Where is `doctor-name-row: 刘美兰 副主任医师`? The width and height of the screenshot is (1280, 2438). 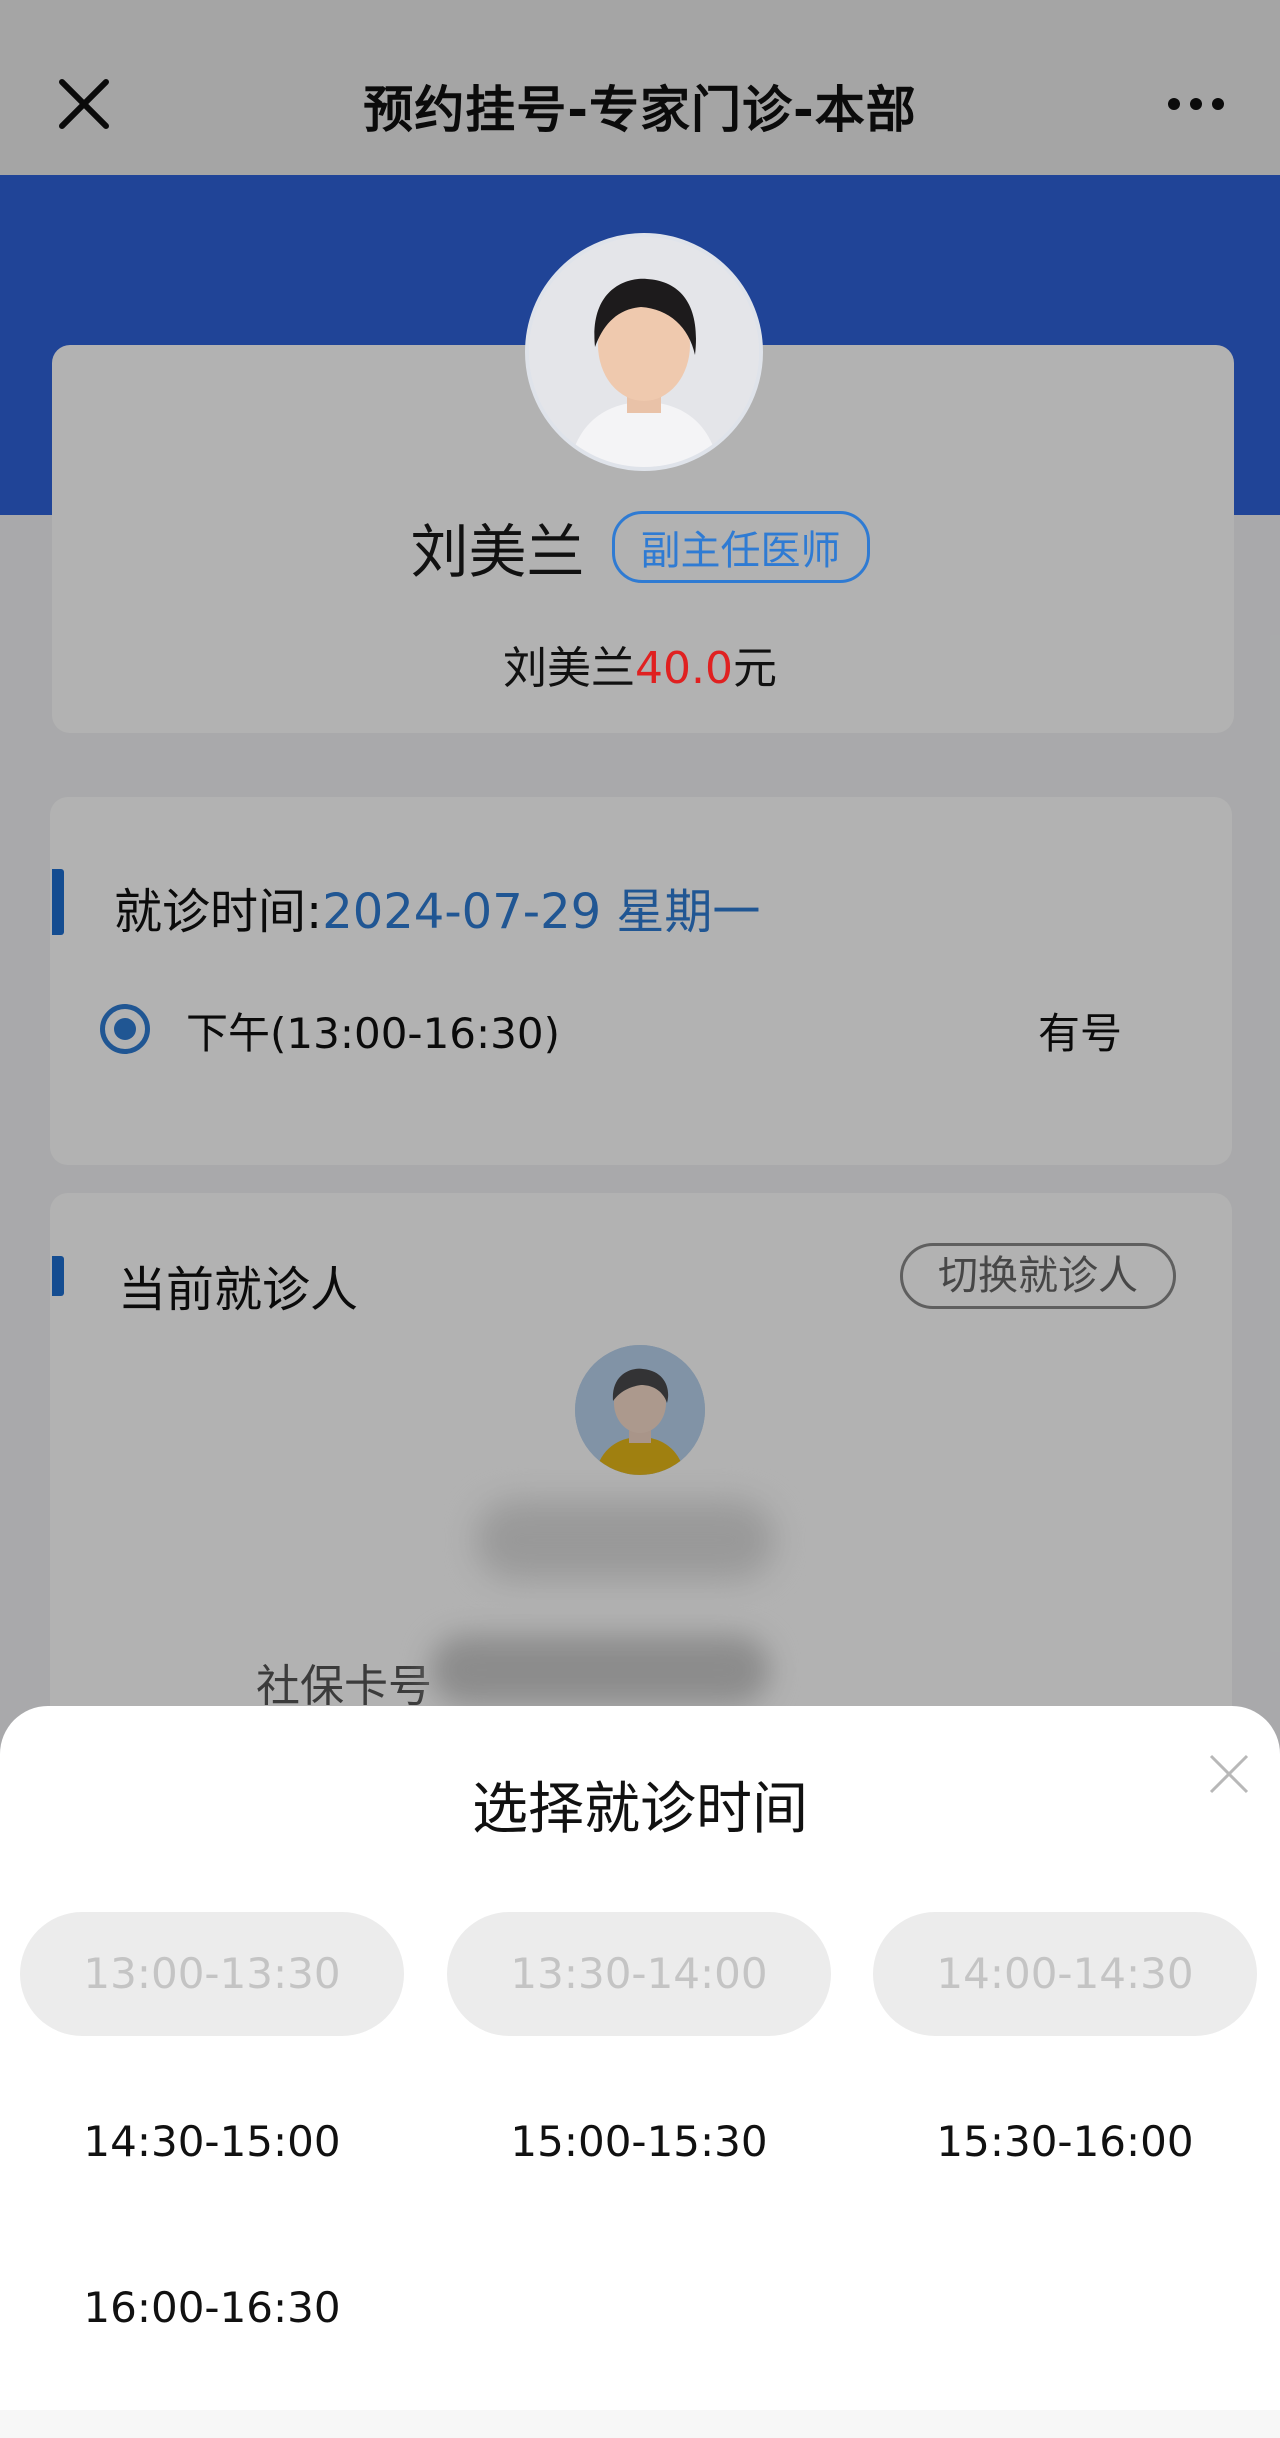 doctor-name-row: 刘美兰 副主任医师 is located at coordinates (640, 547).